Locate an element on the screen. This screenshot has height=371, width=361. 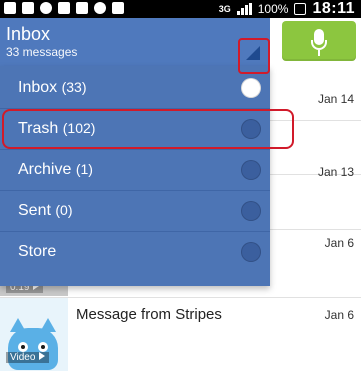
status-bar: 3G 100% 18:11 is located at coordinates (180, 9).